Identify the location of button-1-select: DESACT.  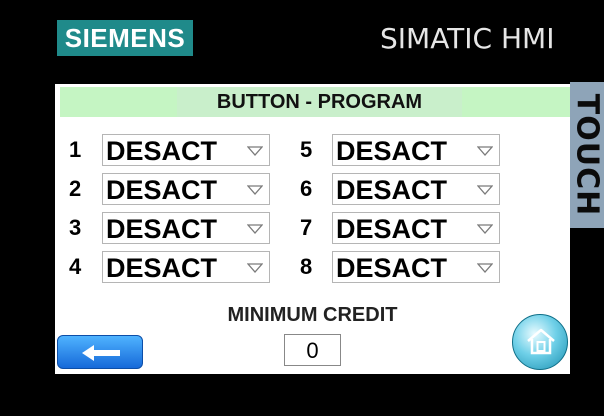
(186, 150).